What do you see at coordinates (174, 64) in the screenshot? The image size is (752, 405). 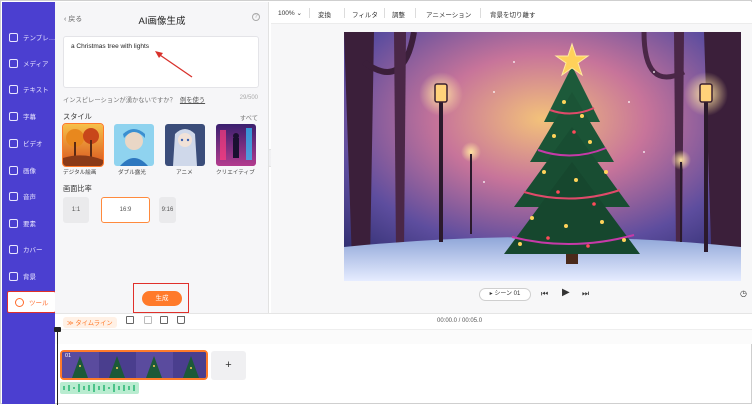 I see `annotation-arrow-icon` at bounding box center [174, 64].